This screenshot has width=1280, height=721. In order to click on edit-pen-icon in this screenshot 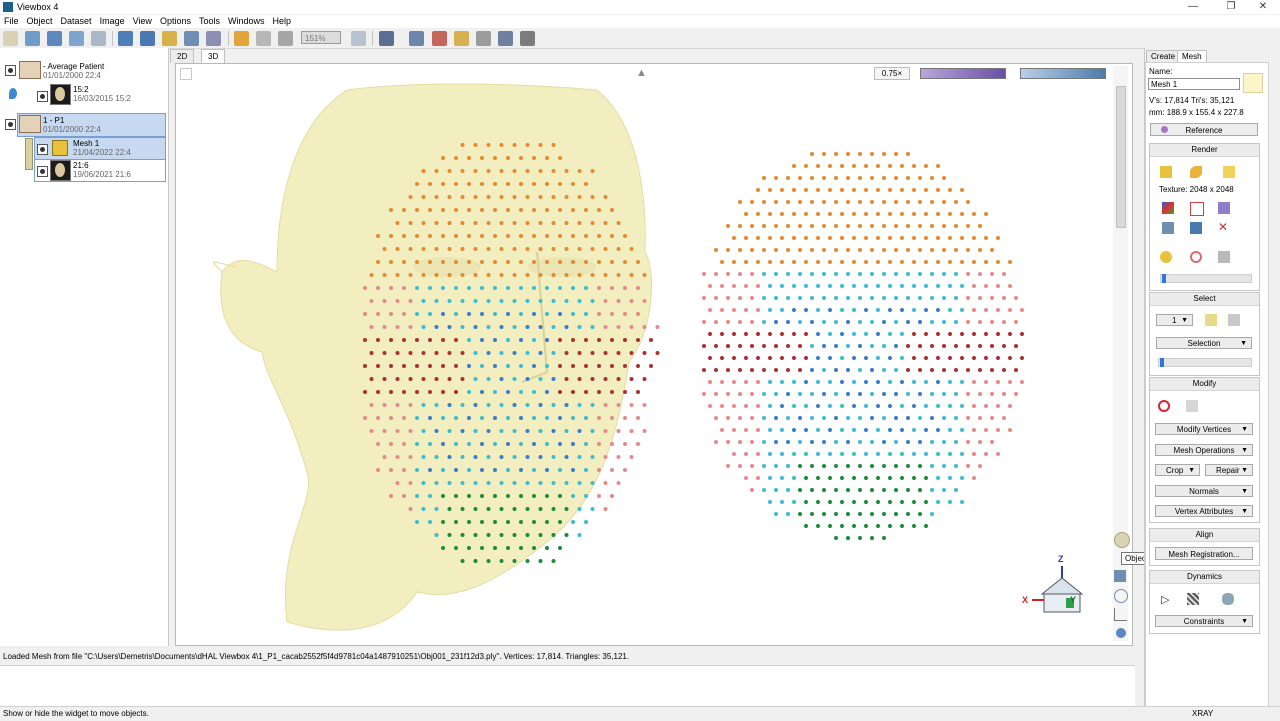, I will do `click(1192, 406)`.